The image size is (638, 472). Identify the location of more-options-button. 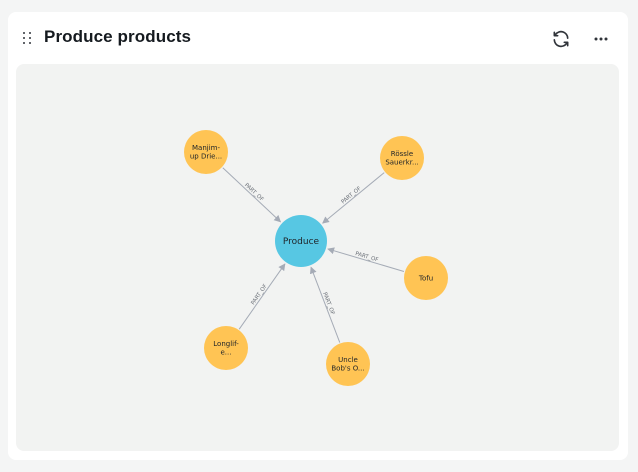
(601, 39).